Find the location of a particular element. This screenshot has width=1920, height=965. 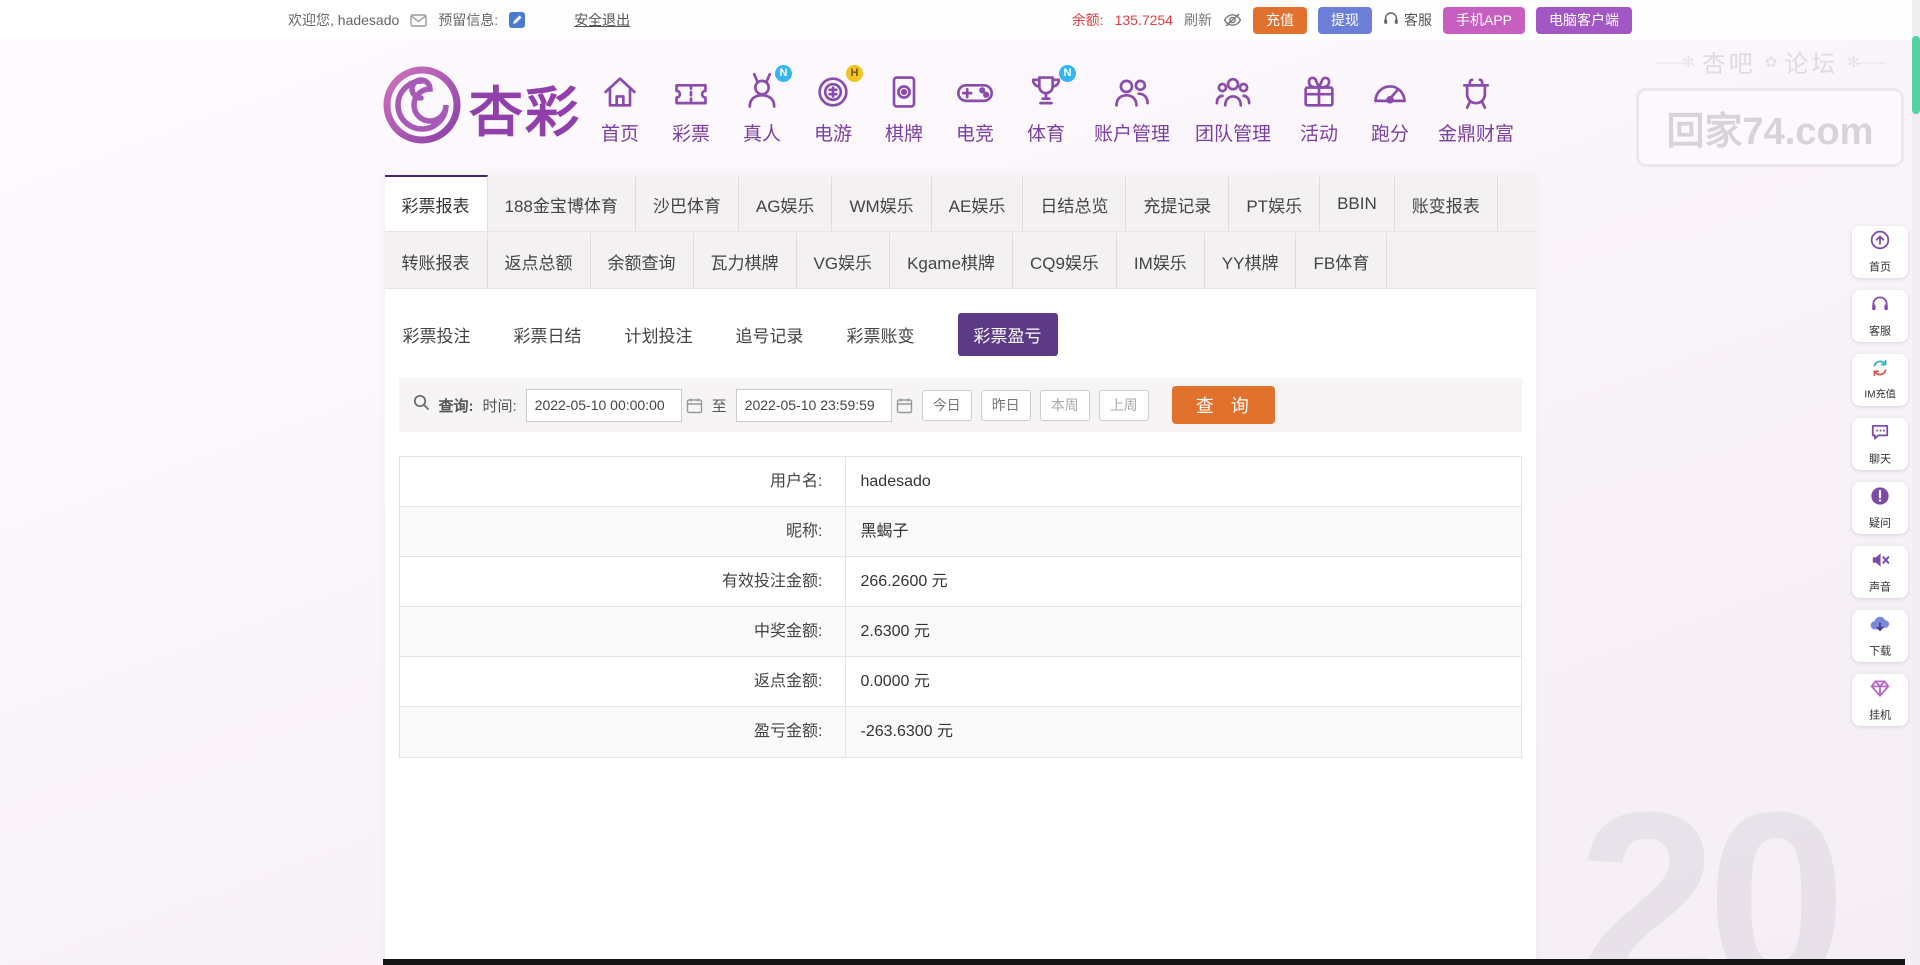

report-tab: YY棋牌 is located at coordinates (1251, 260).